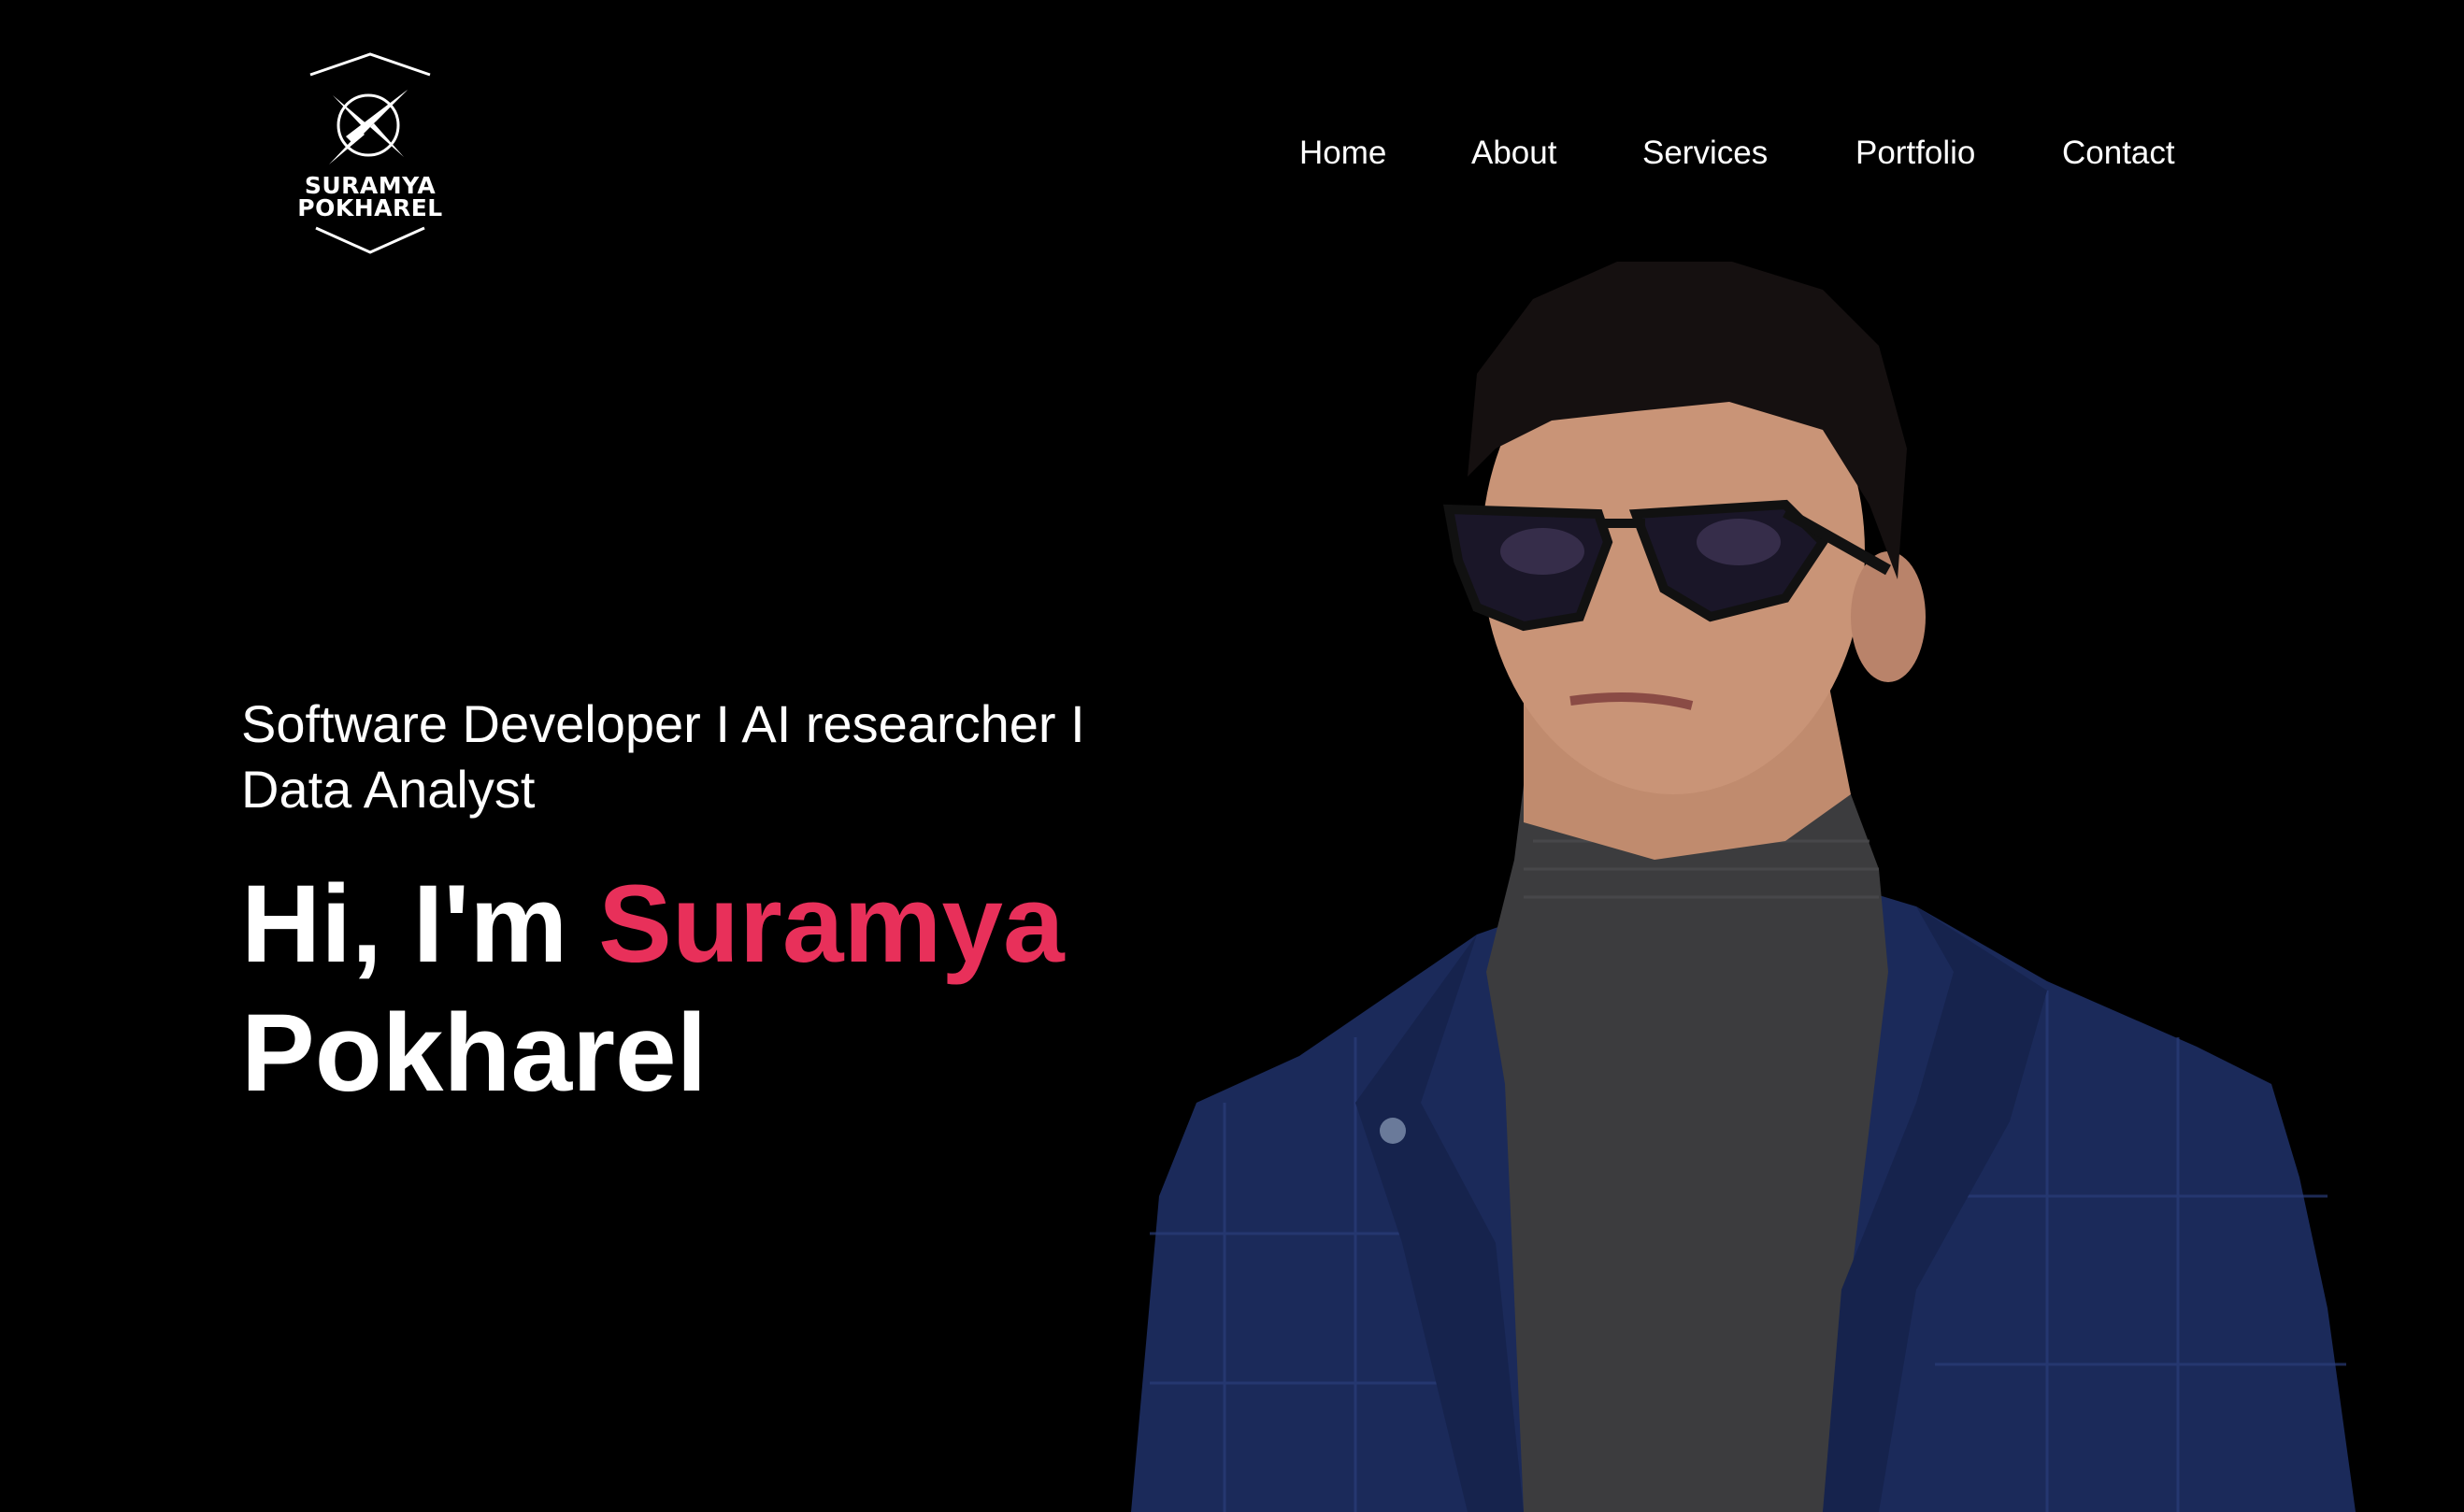 The image size is (2464, 1512). I want to click on hero-subtitle-line1: Software Developer I AI researcher I, so click(663, 723).